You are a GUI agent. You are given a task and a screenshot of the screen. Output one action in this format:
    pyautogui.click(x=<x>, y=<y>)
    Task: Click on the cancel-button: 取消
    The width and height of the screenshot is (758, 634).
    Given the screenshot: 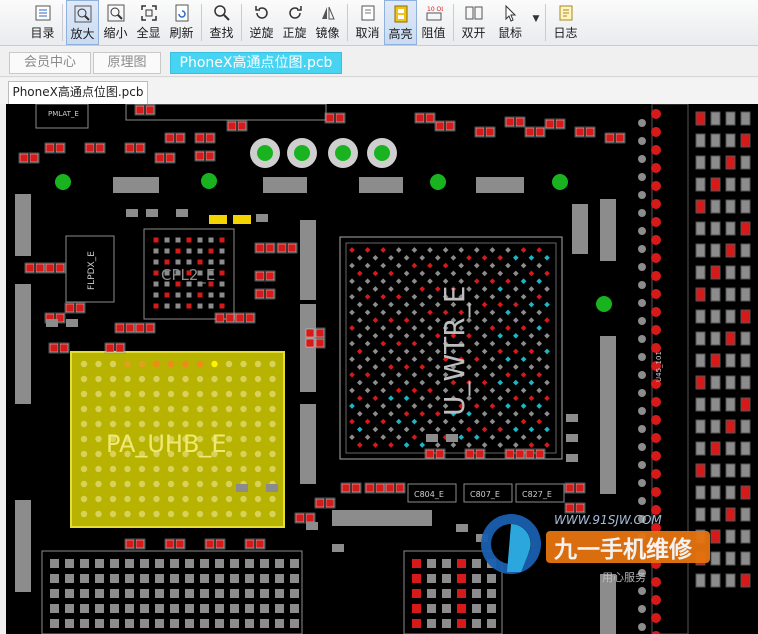 What is the action you would take?
    pyautogui.click(x=367, y=22)
    